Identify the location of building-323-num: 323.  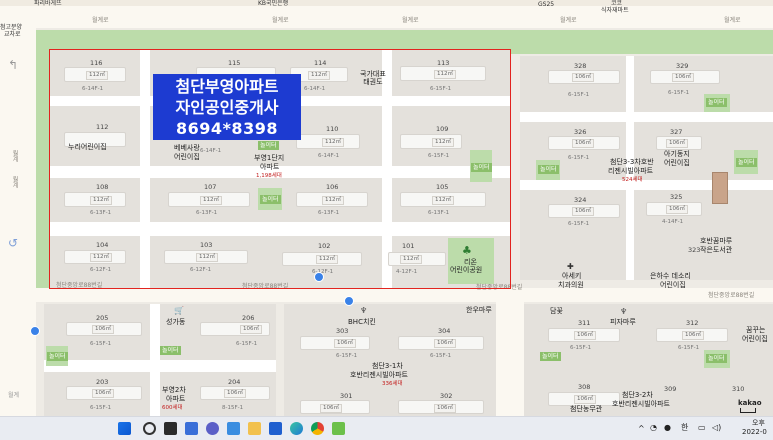
(694, 250).